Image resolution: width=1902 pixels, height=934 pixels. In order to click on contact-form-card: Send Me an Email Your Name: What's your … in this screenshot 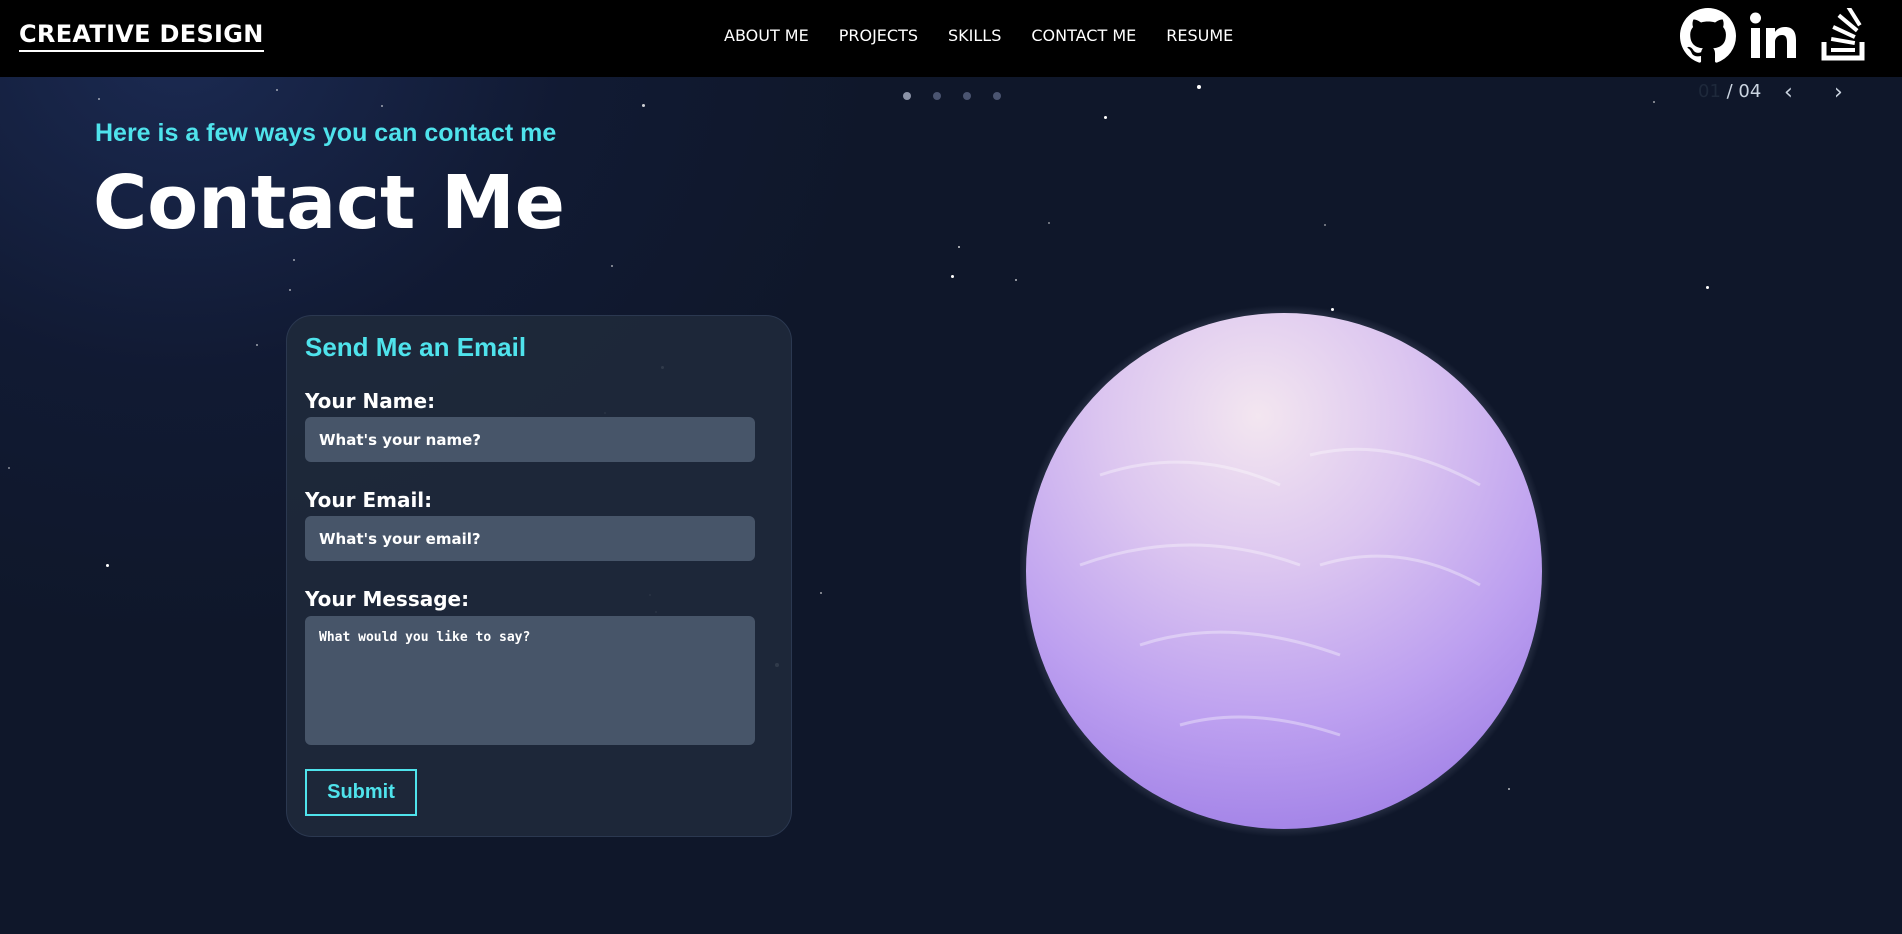, I will do `click(539, 576)`.